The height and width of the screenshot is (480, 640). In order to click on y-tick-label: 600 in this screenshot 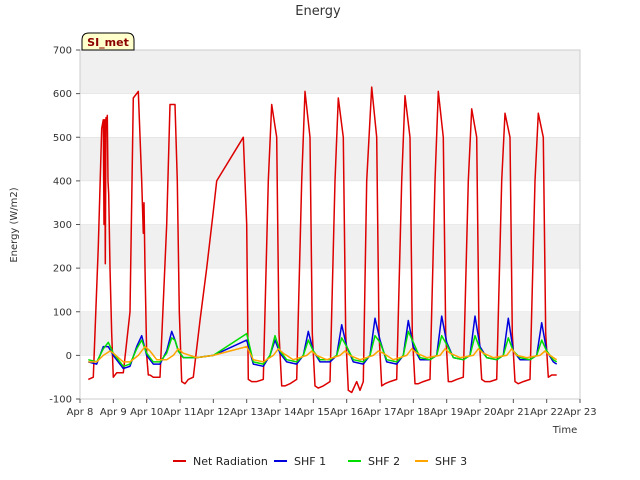, I will do `click(62, 94)`.